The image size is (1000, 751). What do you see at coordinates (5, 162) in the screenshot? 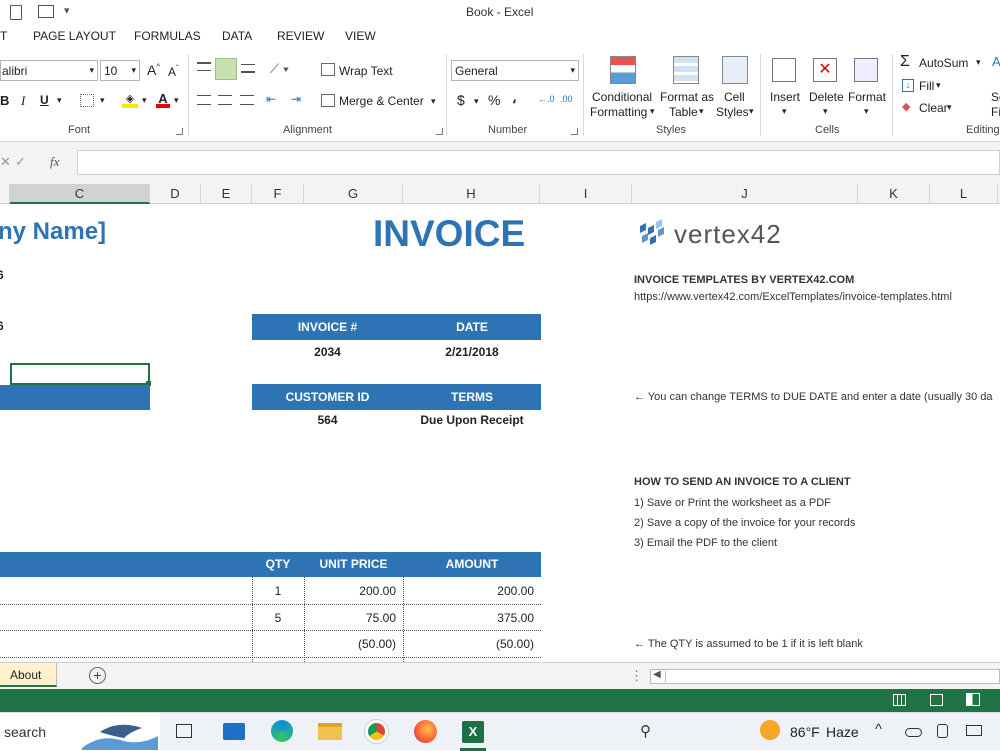
I see `cancel-icon: ✕` at bounding box center [5, 162].